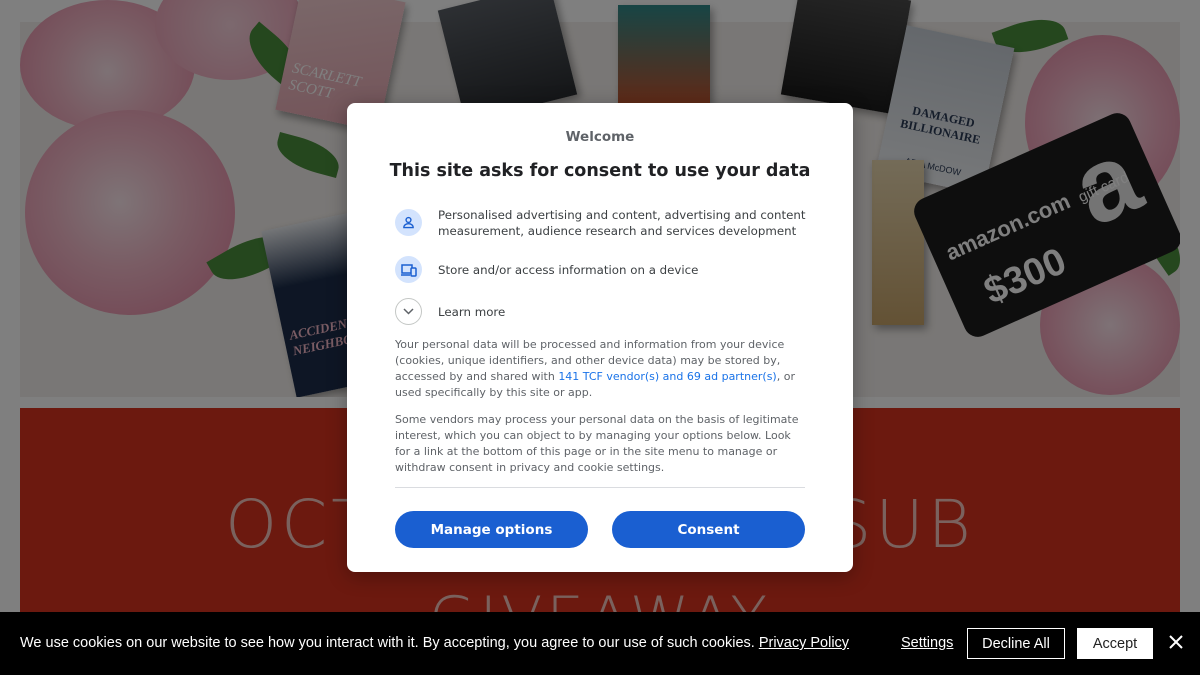 Image resolution: width=1200 pixels, height=675 pixels. I want to click on learn-more-label: Learn more, so click(628, 312).